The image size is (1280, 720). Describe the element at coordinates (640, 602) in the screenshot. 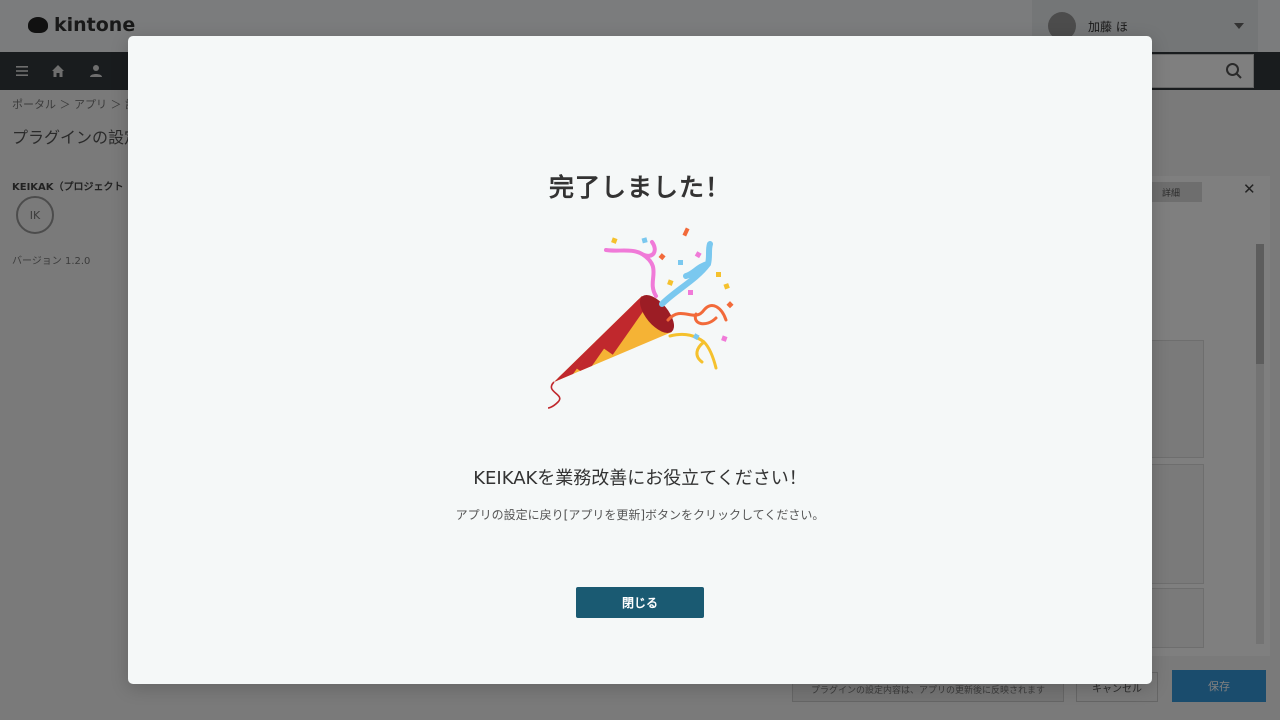

I see `close-button: 閉じる` at that location.